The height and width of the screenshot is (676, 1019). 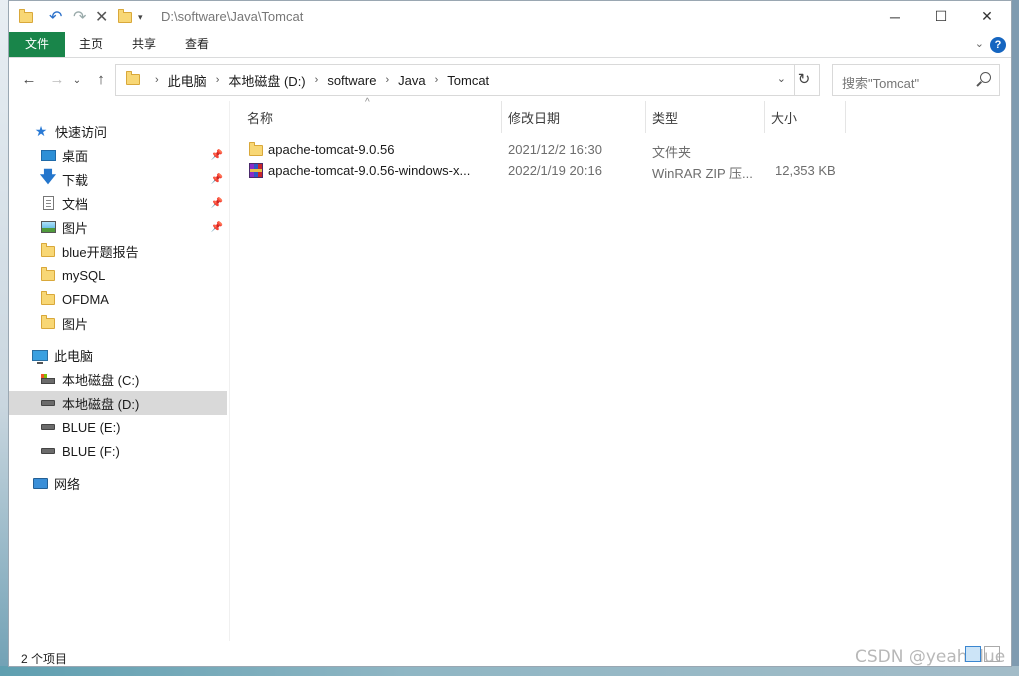 What do you see at coordinates (48, 155) in the screenshot?
I see `desktop-icon` at bounding box center [48, 155].